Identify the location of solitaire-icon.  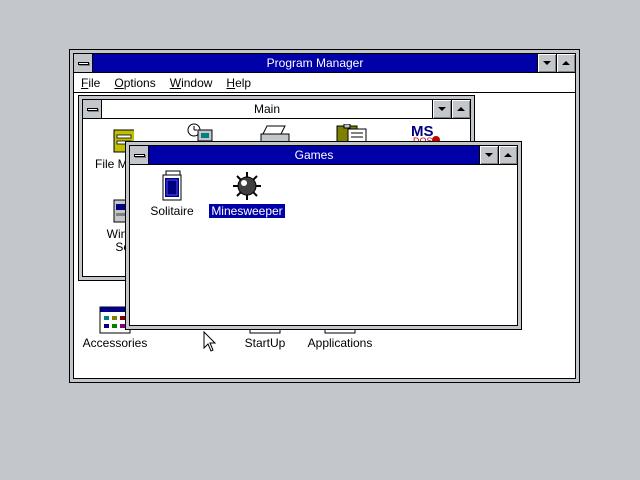
(172, 185).